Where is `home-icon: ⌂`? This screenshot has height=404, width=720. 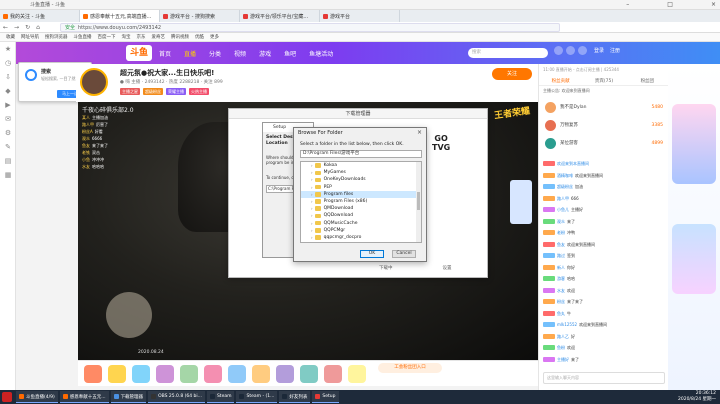
home-icon: ⌂ is located at coordinates (38, 27).